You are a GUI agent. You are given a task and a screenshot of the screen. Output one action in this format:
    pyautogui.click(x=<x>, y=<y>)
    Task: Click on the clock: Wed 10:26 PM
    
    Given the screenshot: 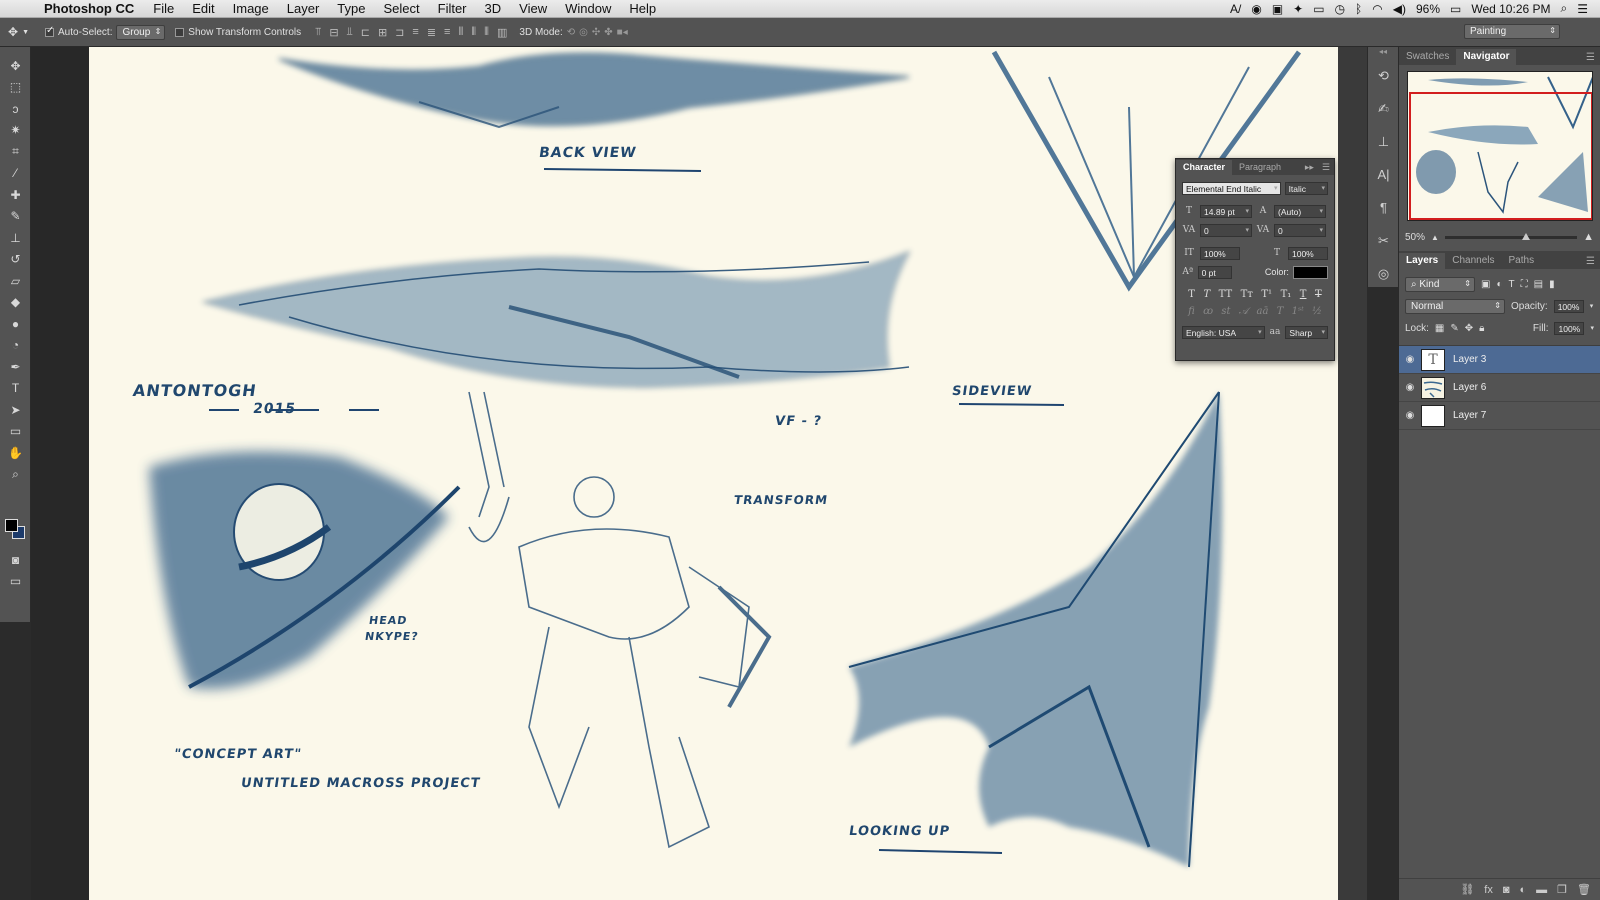 What is the action you would take?
    pyautogui.click(x=1510, y=9)
    